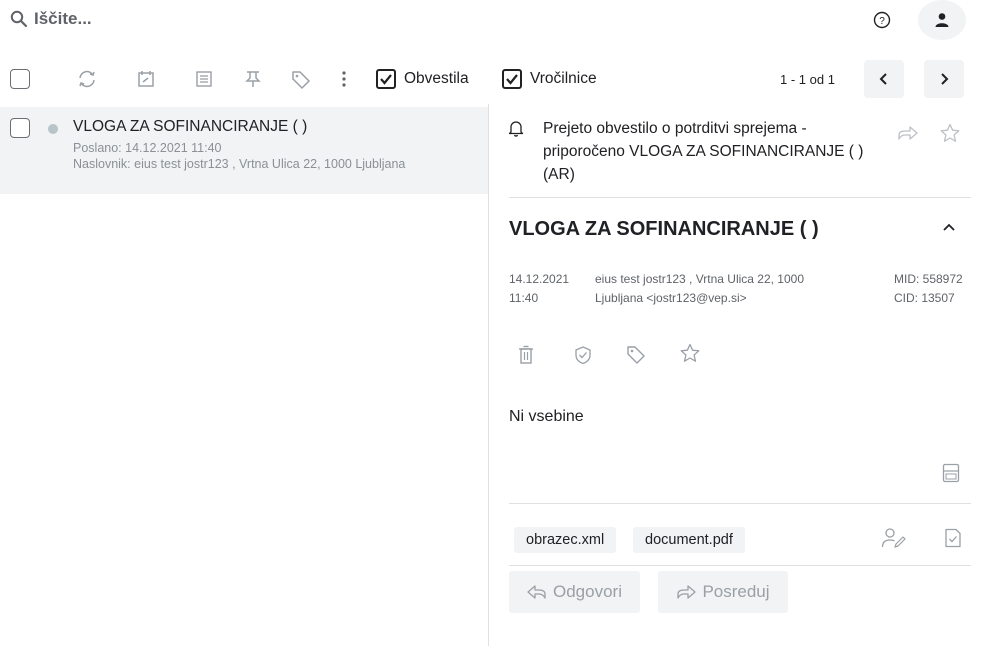  Describe the element at coordinates (20, 128) in the screenshot. I see `row-checkbox` at that location.